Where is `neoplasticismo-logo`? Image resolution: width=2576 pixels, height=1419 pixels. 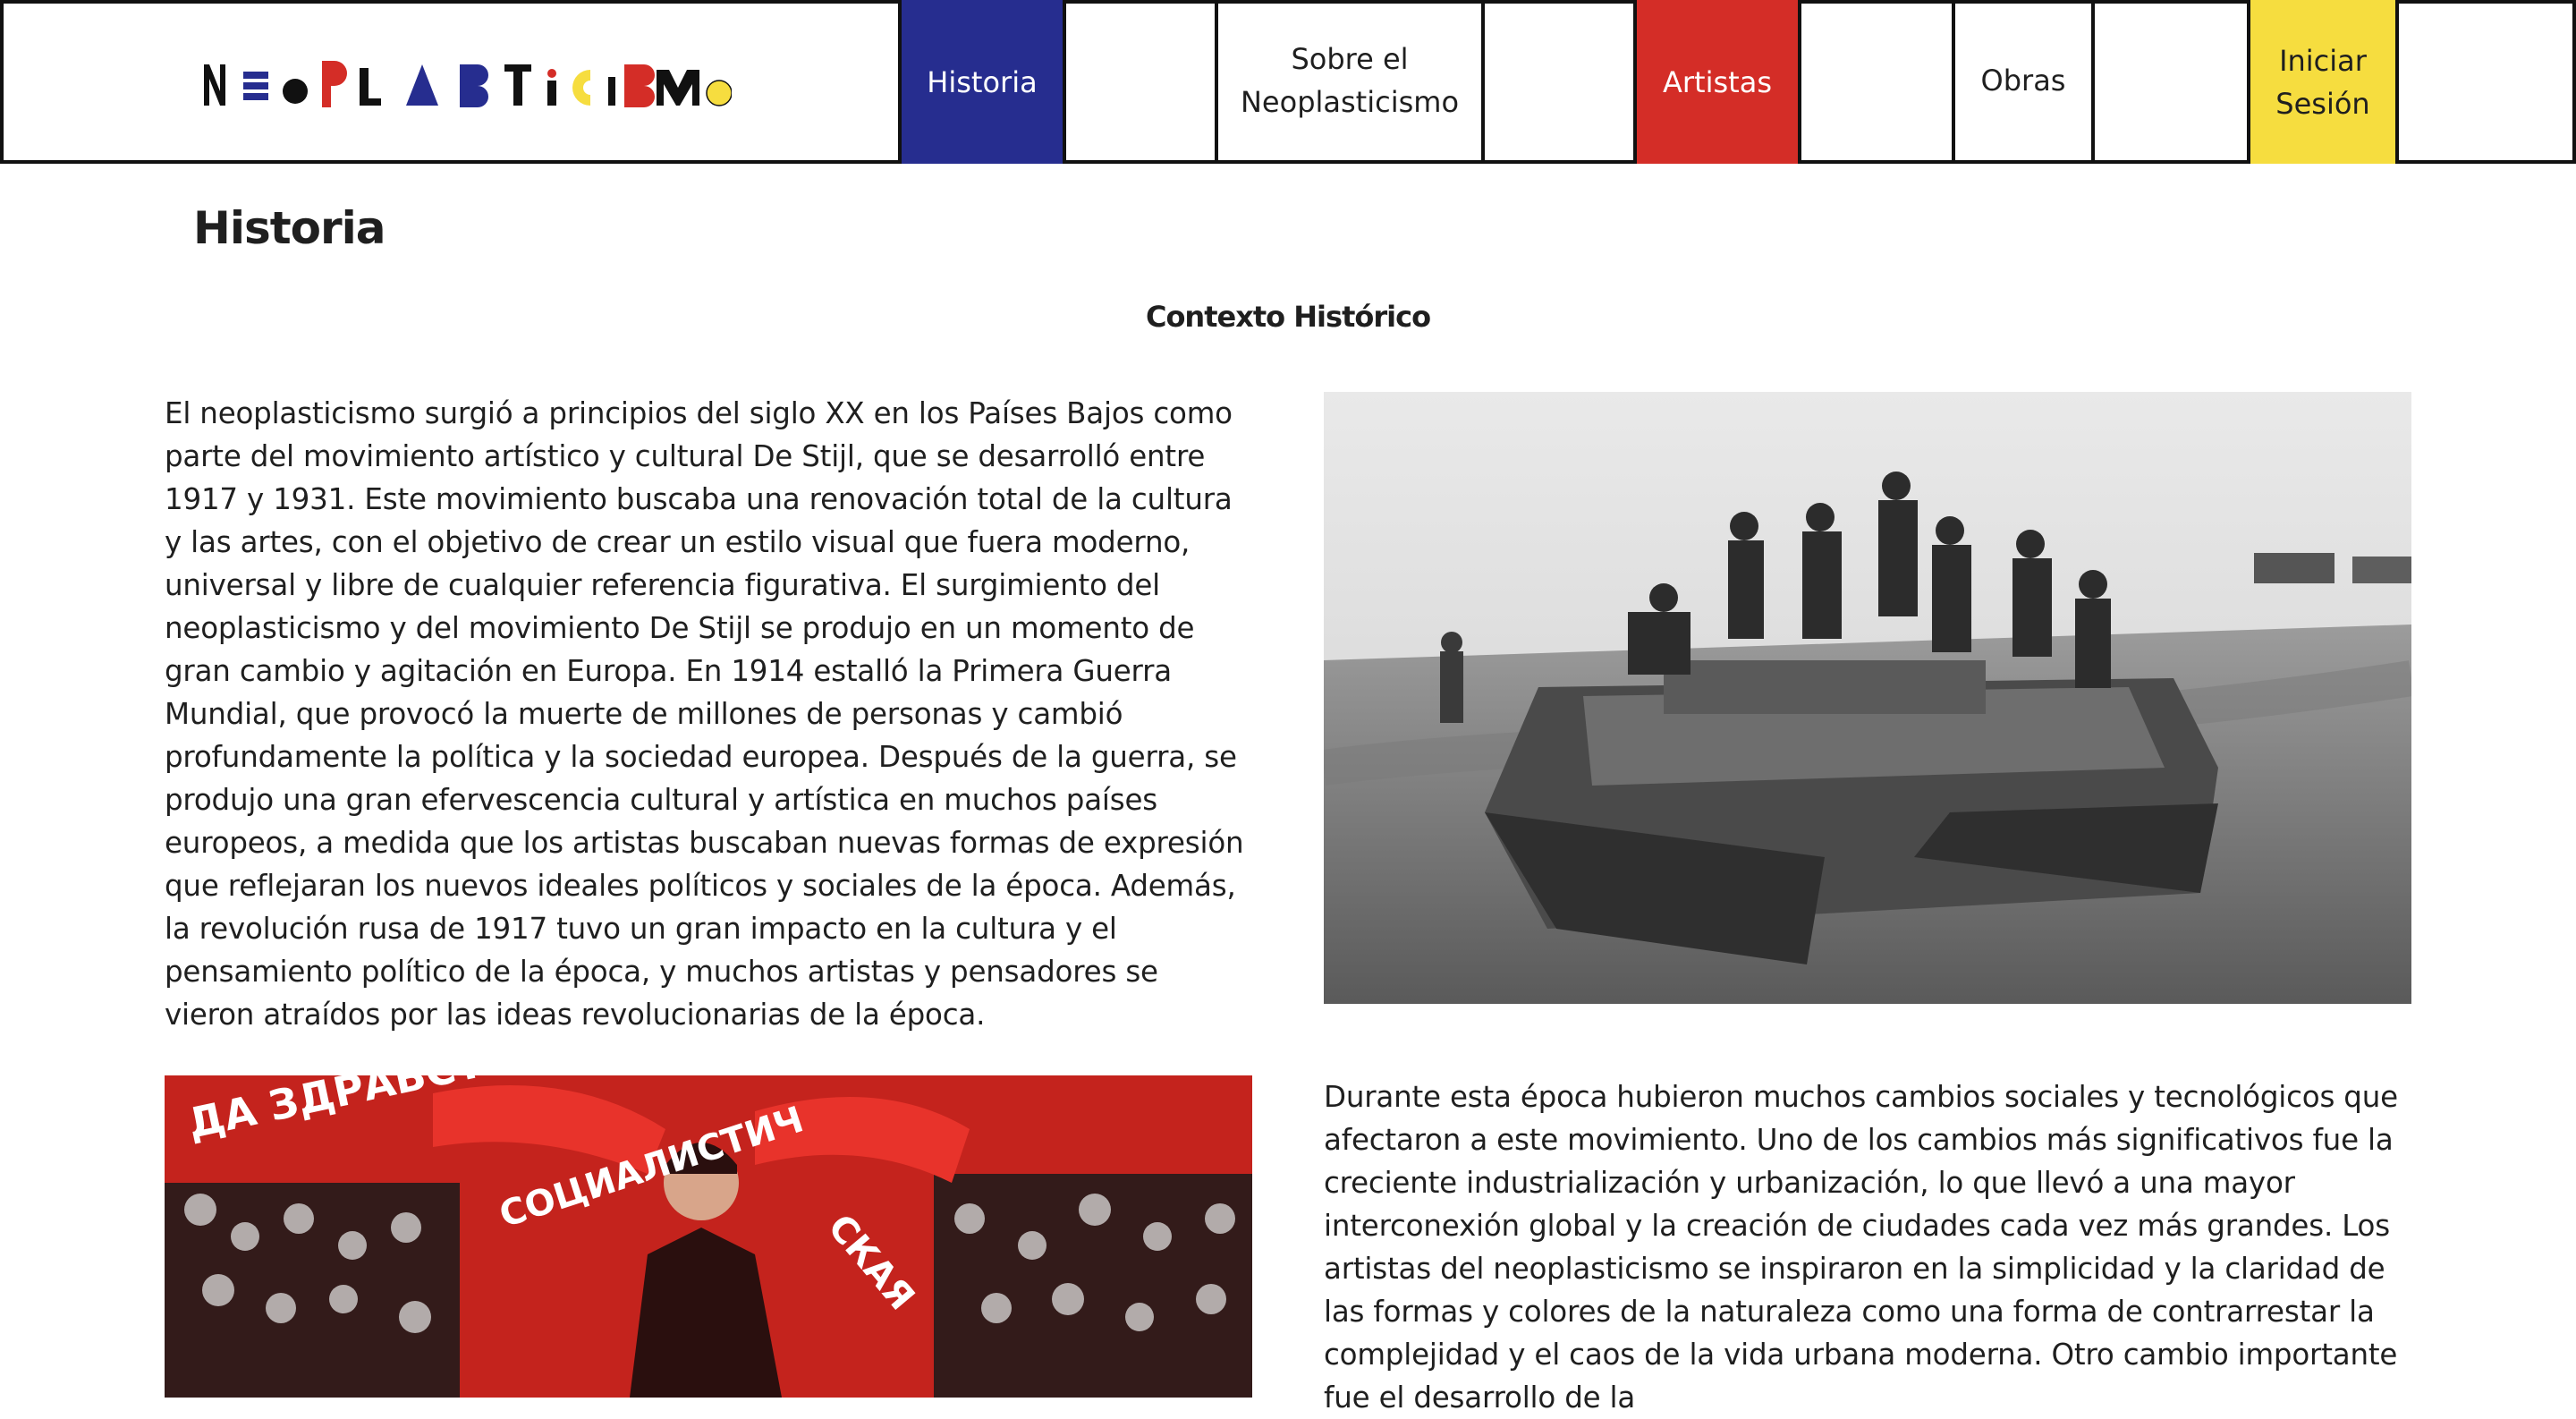
neoplasticismo-logo is located at coordinates (468, 84).